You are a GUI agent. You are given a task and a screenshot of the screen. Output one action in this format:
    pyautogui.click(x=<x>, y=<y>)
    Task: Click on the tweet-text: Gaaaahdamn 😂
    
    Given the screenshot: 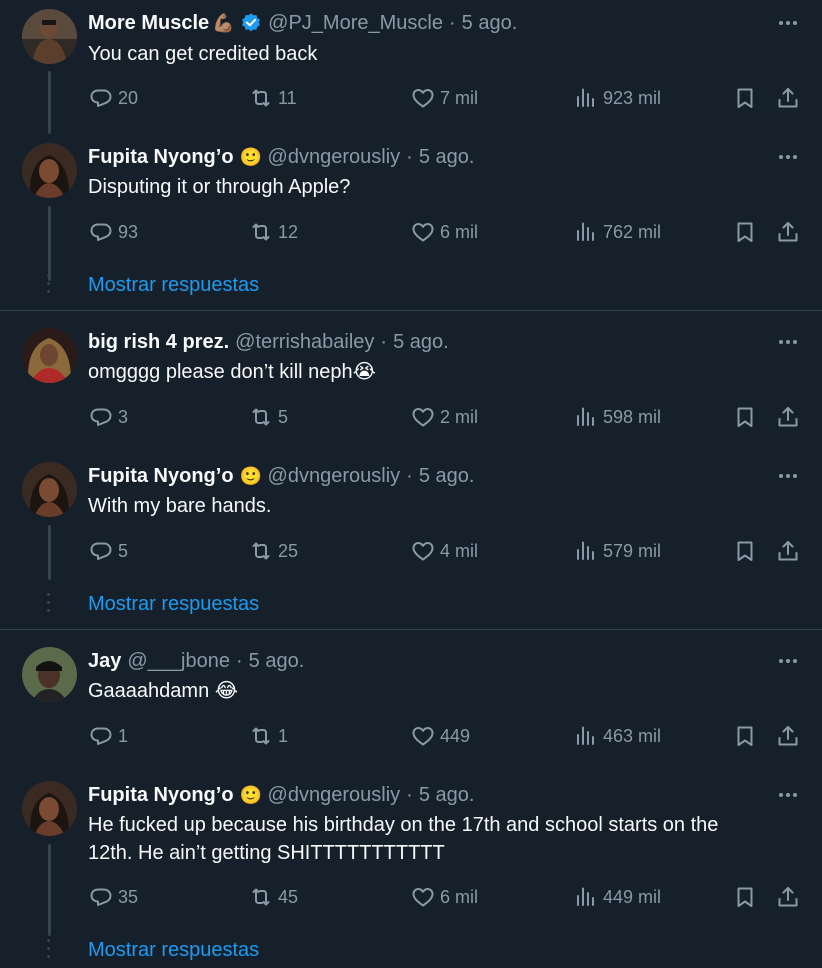 What is the action you would take?
    pyautogui.click(x=438, y=691)
    